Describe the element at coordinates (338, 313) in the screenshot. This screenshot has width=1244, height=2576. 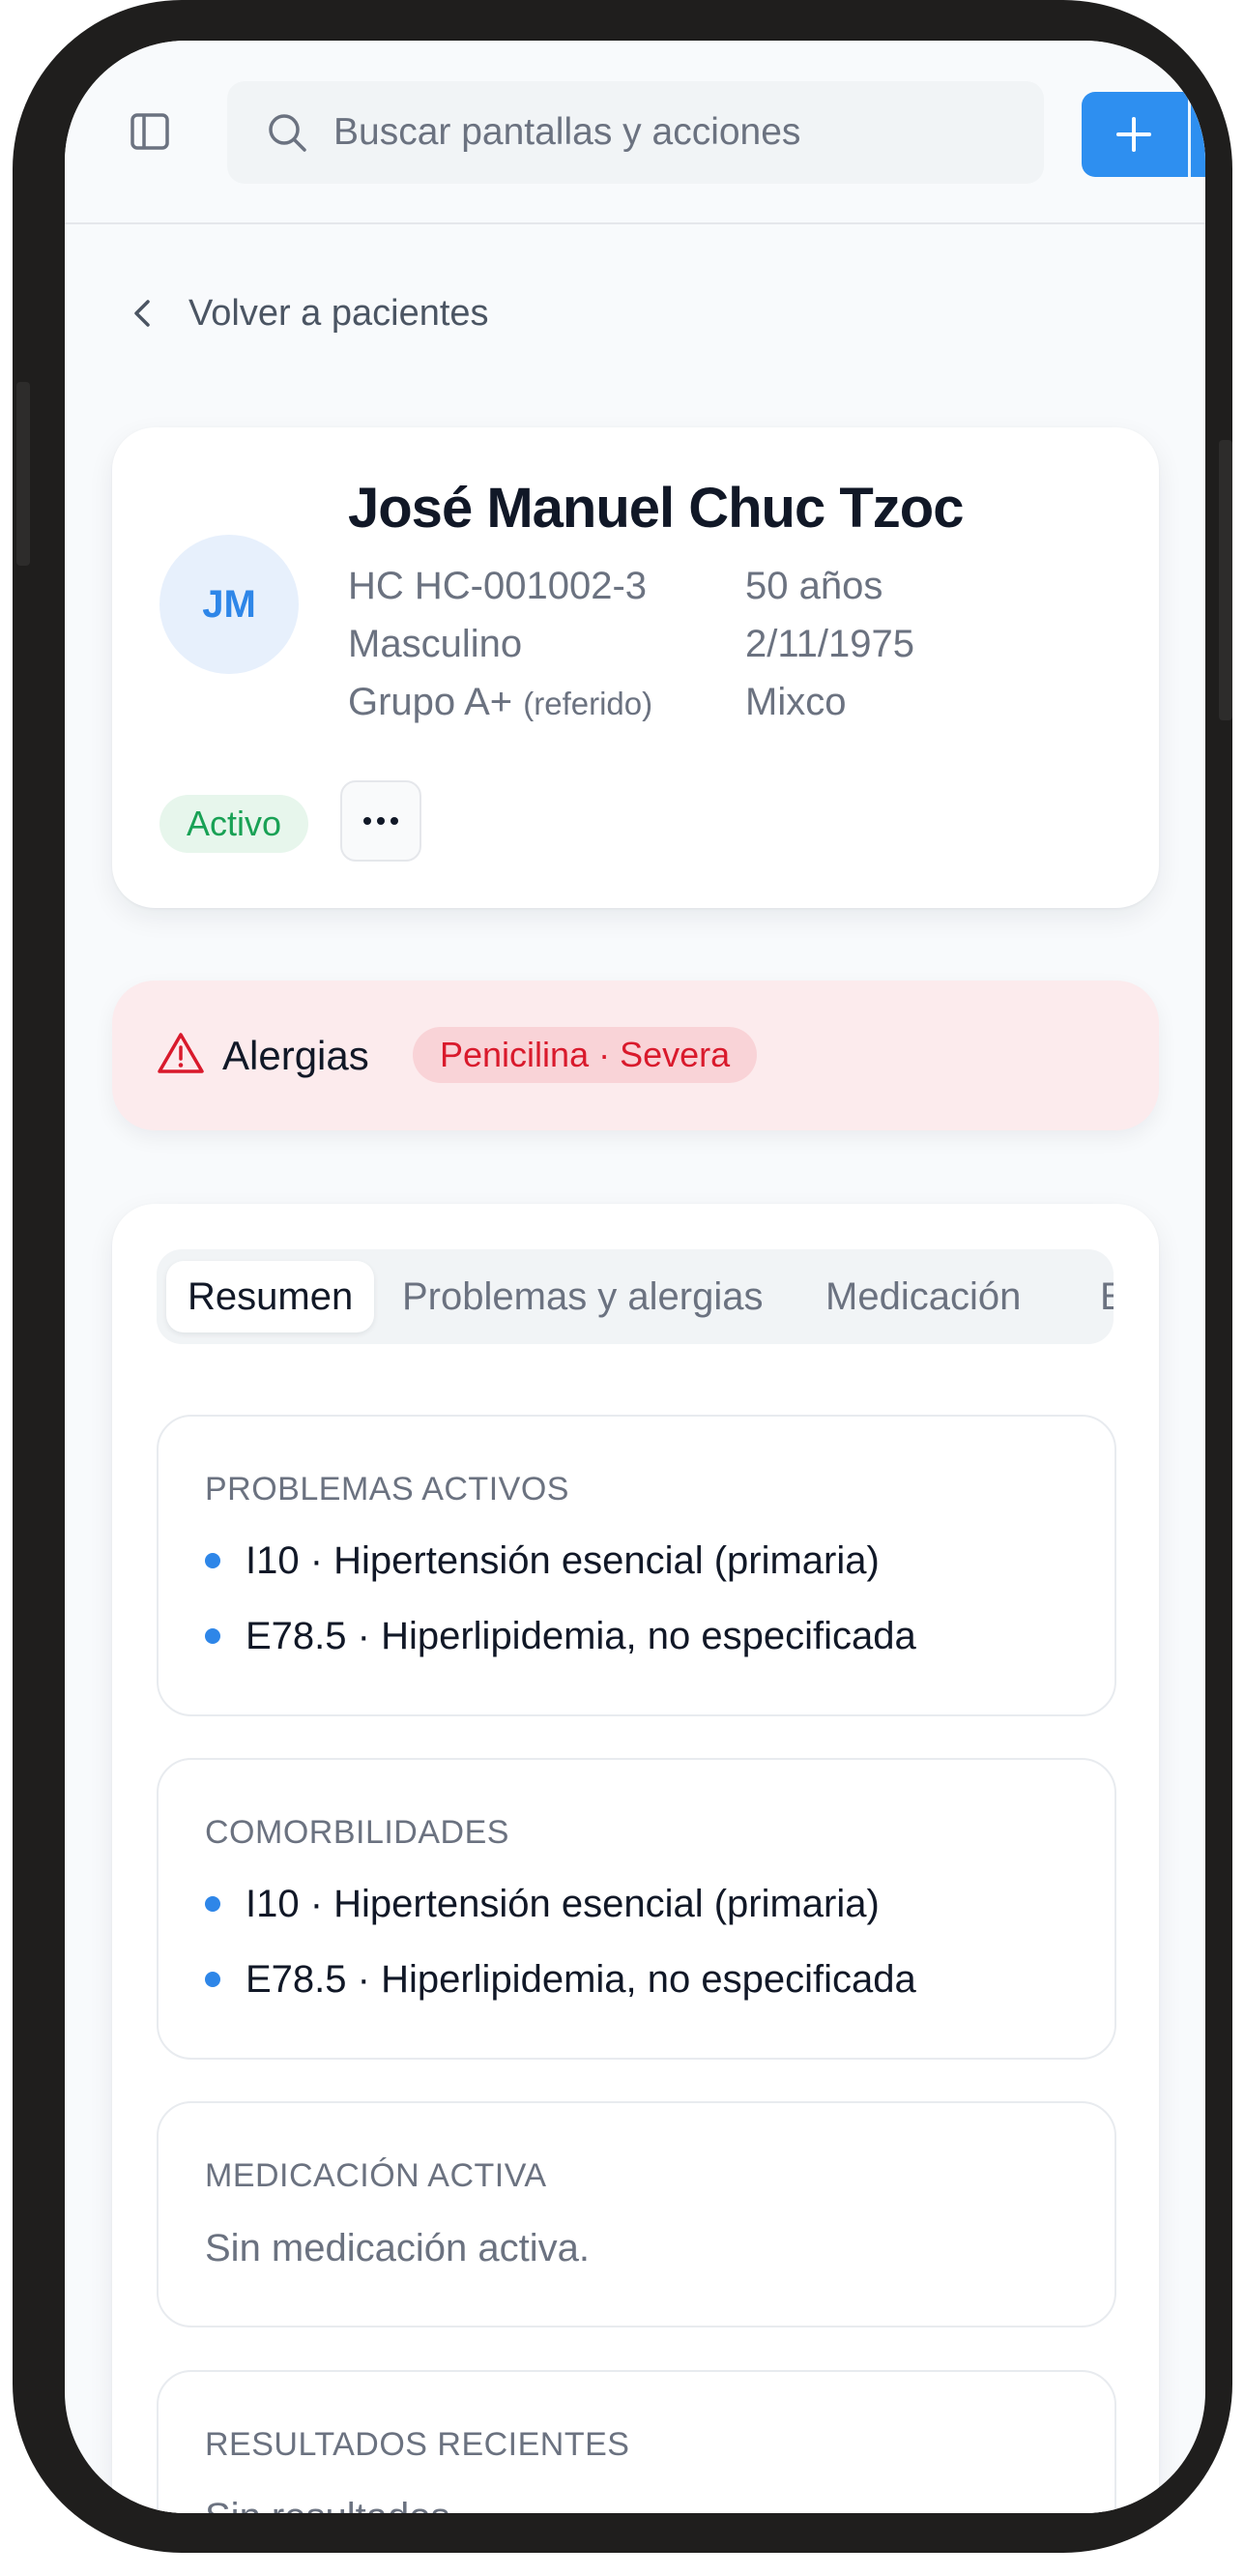
I see `back-link-label: Volver a pacientes` at that location.